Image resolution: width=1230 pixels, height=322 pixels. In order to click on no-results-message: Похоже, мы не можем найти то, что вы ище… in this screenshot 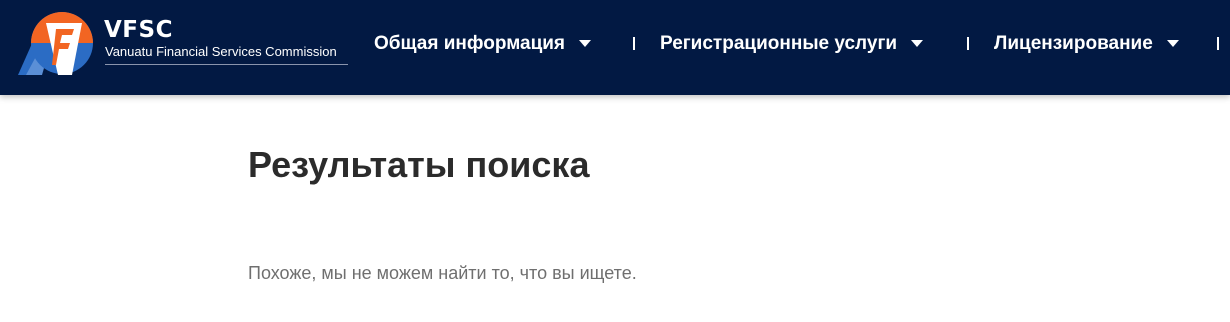, I will do `click(442, 273)`.